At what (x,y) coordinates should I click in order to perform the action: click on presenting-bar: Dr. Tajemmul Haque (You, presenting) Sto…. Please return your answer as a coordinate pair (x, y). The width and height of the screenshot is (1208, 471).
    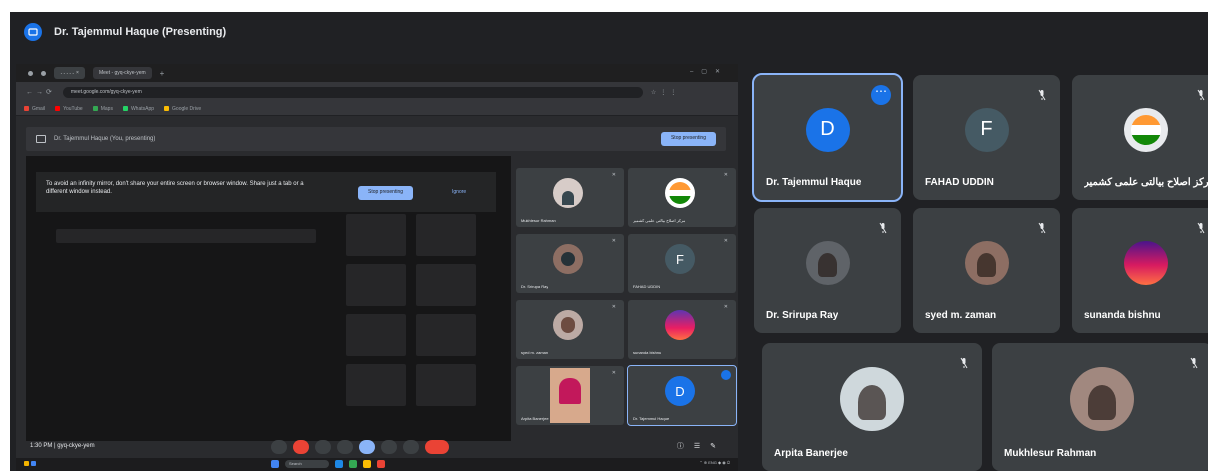
    Looking at the image, I should click on (376, 139).